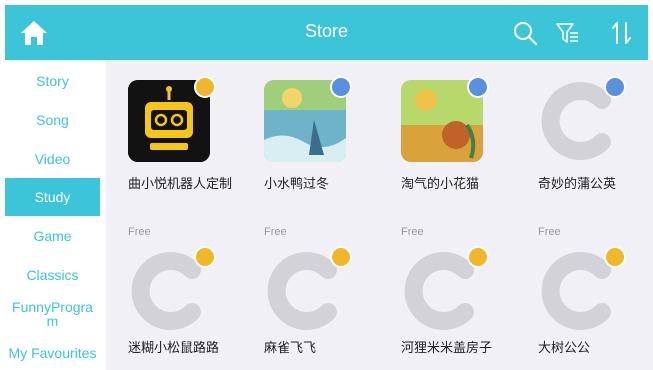 The height and width of the screenshot is (370, 653). Describe the element at coordinates (567, 33) in the screenshot. I see `filter-icon` at that location.